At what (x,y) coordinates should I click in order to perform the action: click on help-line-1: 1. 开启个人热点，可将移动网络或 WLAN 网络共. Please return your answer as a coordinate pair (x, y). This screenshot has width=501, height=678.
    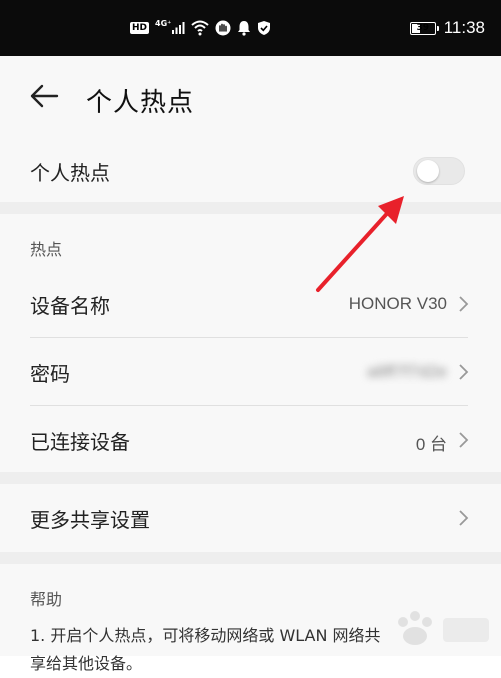
    Looking at the image, I should click on (205, 635).